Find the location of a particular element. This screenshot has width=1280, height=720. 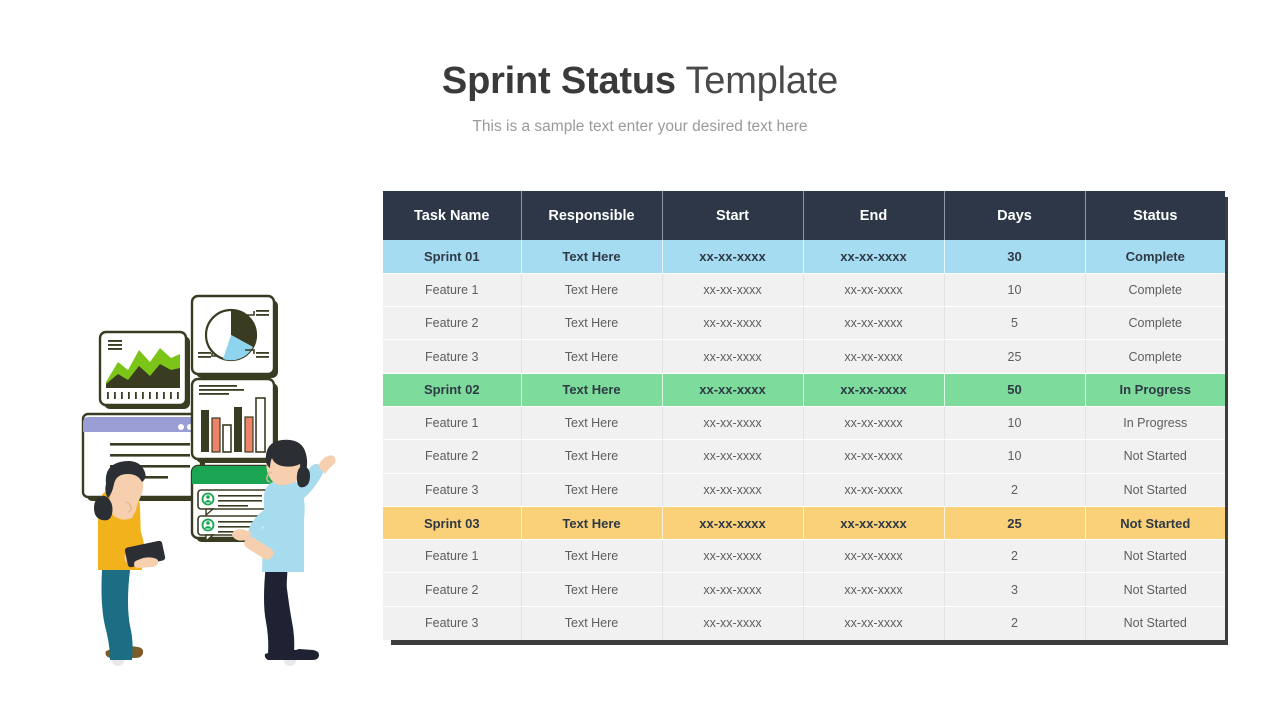

pie-chart-card is located at coordinates (234, 336).